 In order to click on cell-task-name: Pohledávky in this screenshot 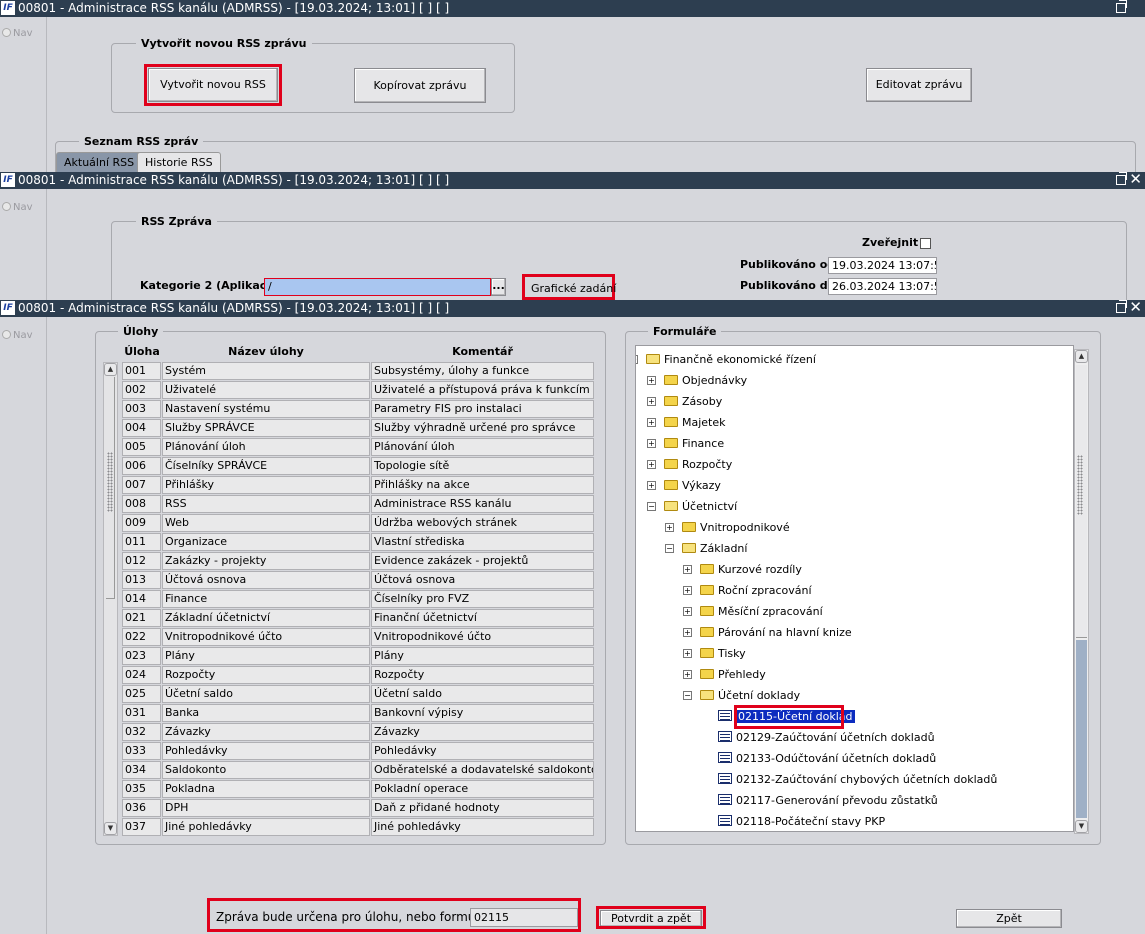, I will do `click(266, 751)`.